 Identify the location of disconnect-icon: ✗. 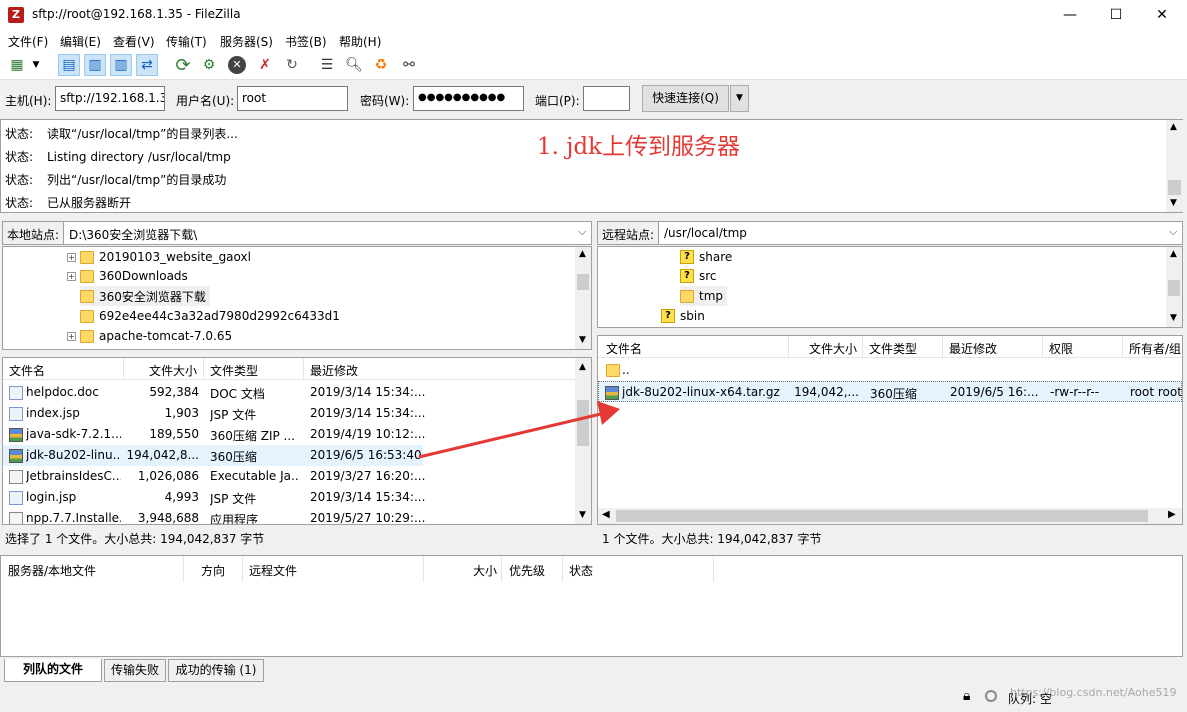
(265, 65).